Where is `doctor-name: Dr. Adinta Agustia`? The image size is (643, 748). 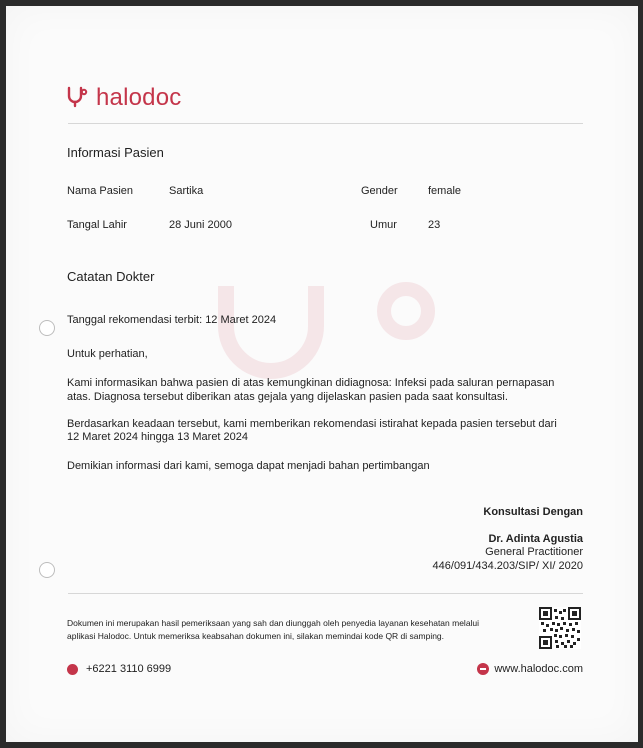 doctor-name: Dr. Adinta Agustia is located at coordinates (535, 539).